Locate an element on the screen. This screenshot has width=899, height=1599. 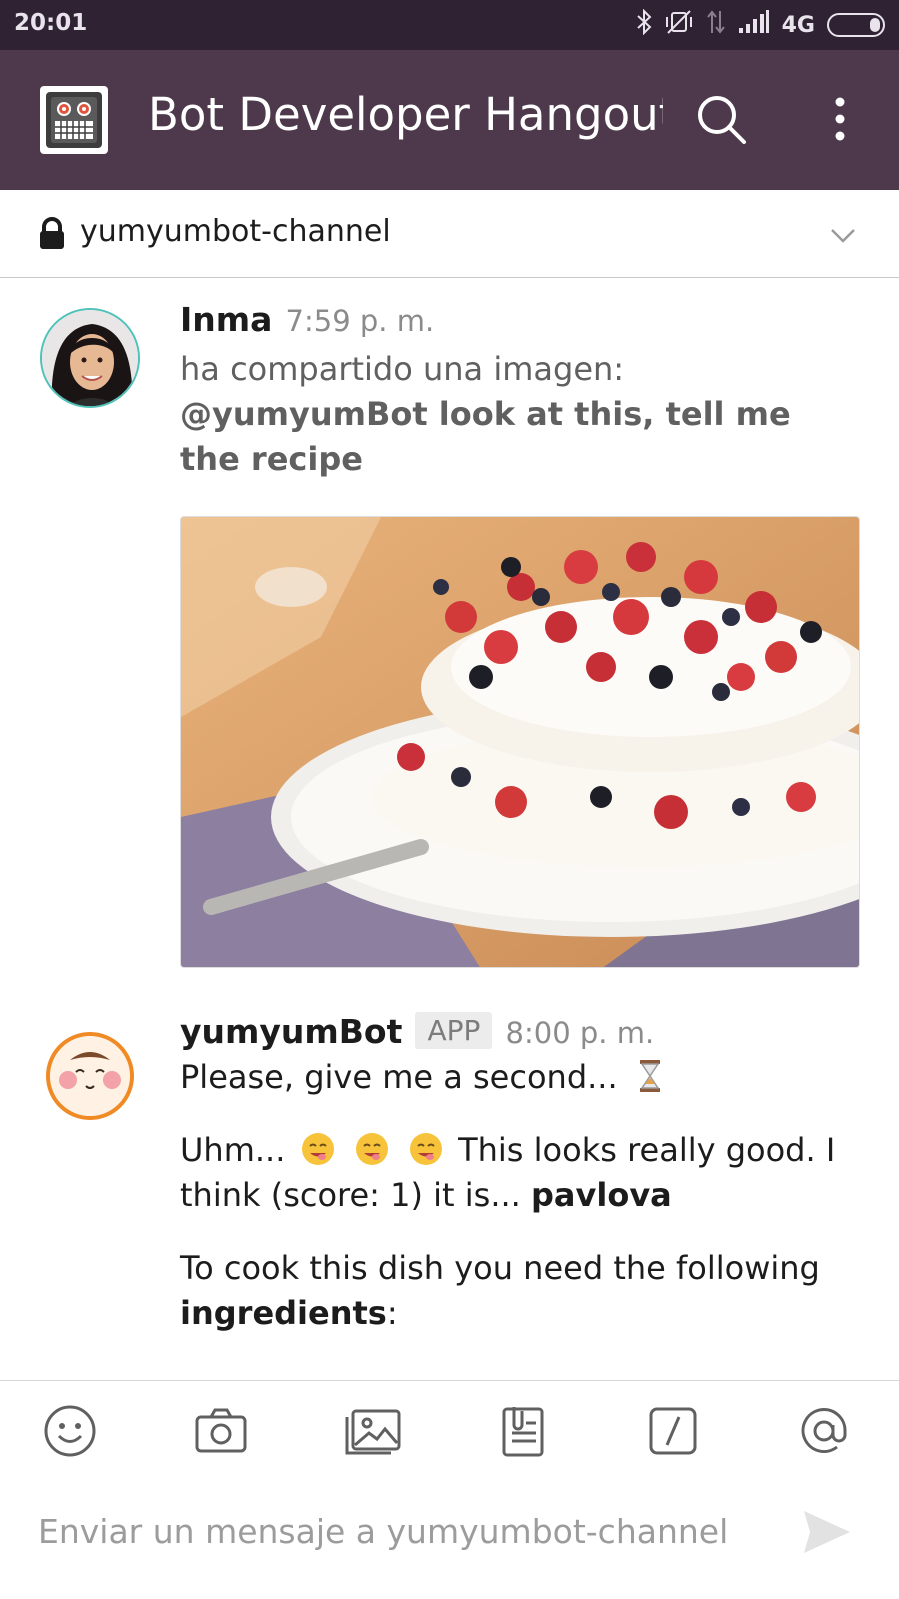
message-input is located at coordinates (398, 1531).